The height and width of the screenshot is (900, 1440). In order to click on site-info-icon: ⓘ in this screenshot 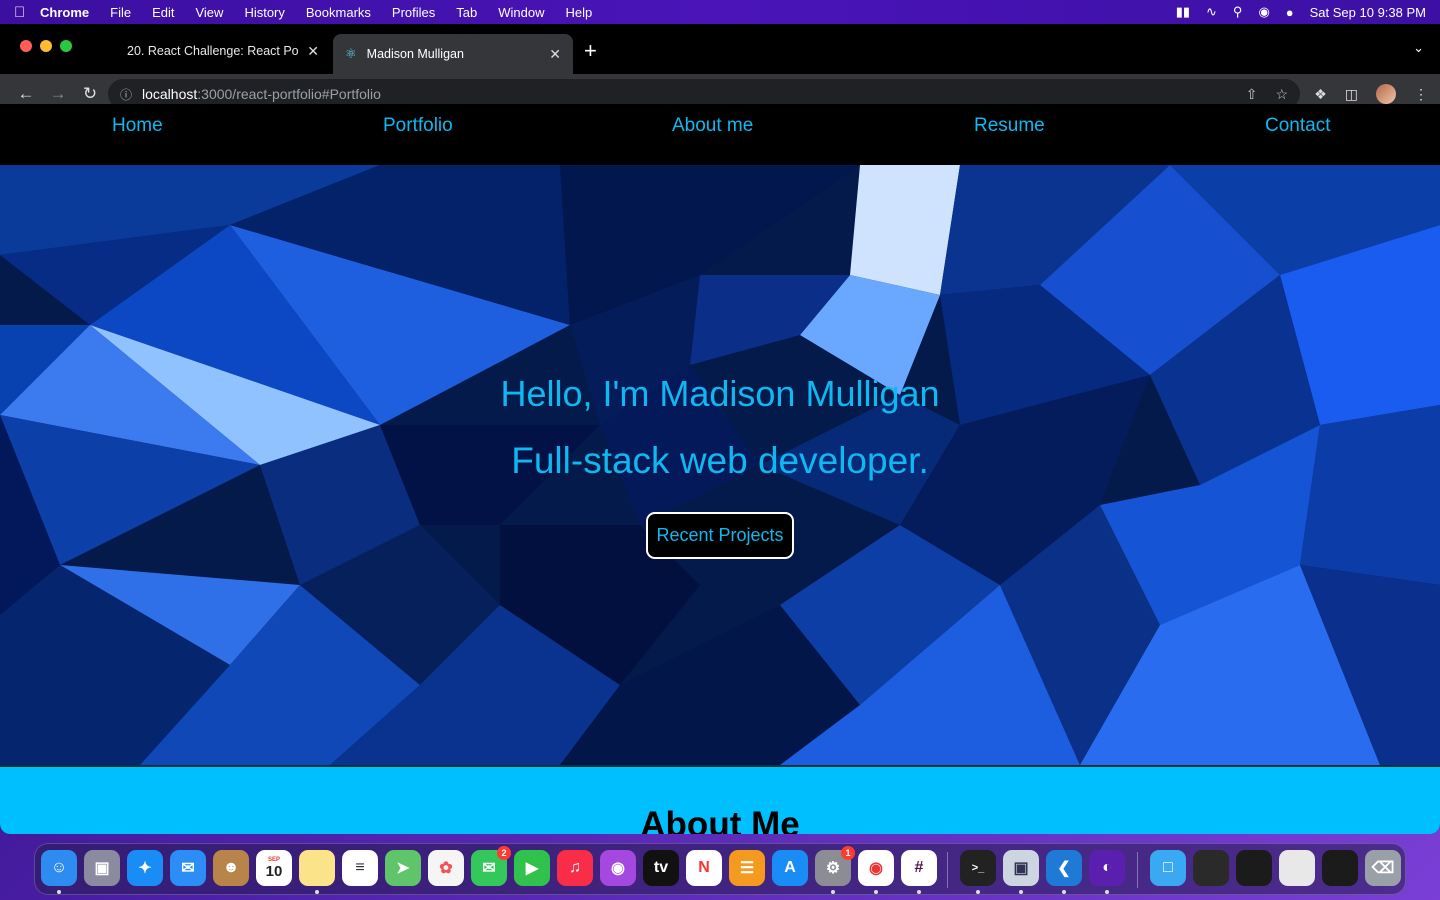, I will do `click(131, 94)`.